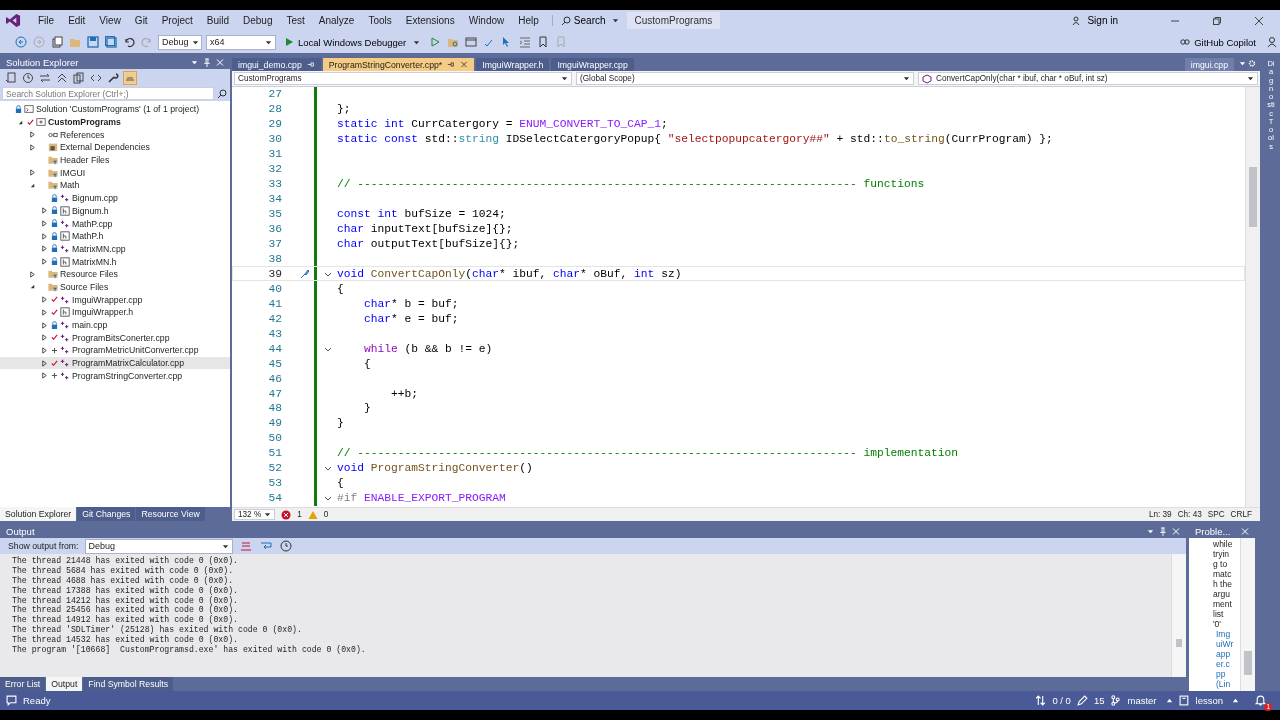 Image resolution: width=1280 pixels, height=720 pixels. Describe the element at coordinates (258, 20) in the screenshot. I see `menu-item: Debug` at that location.